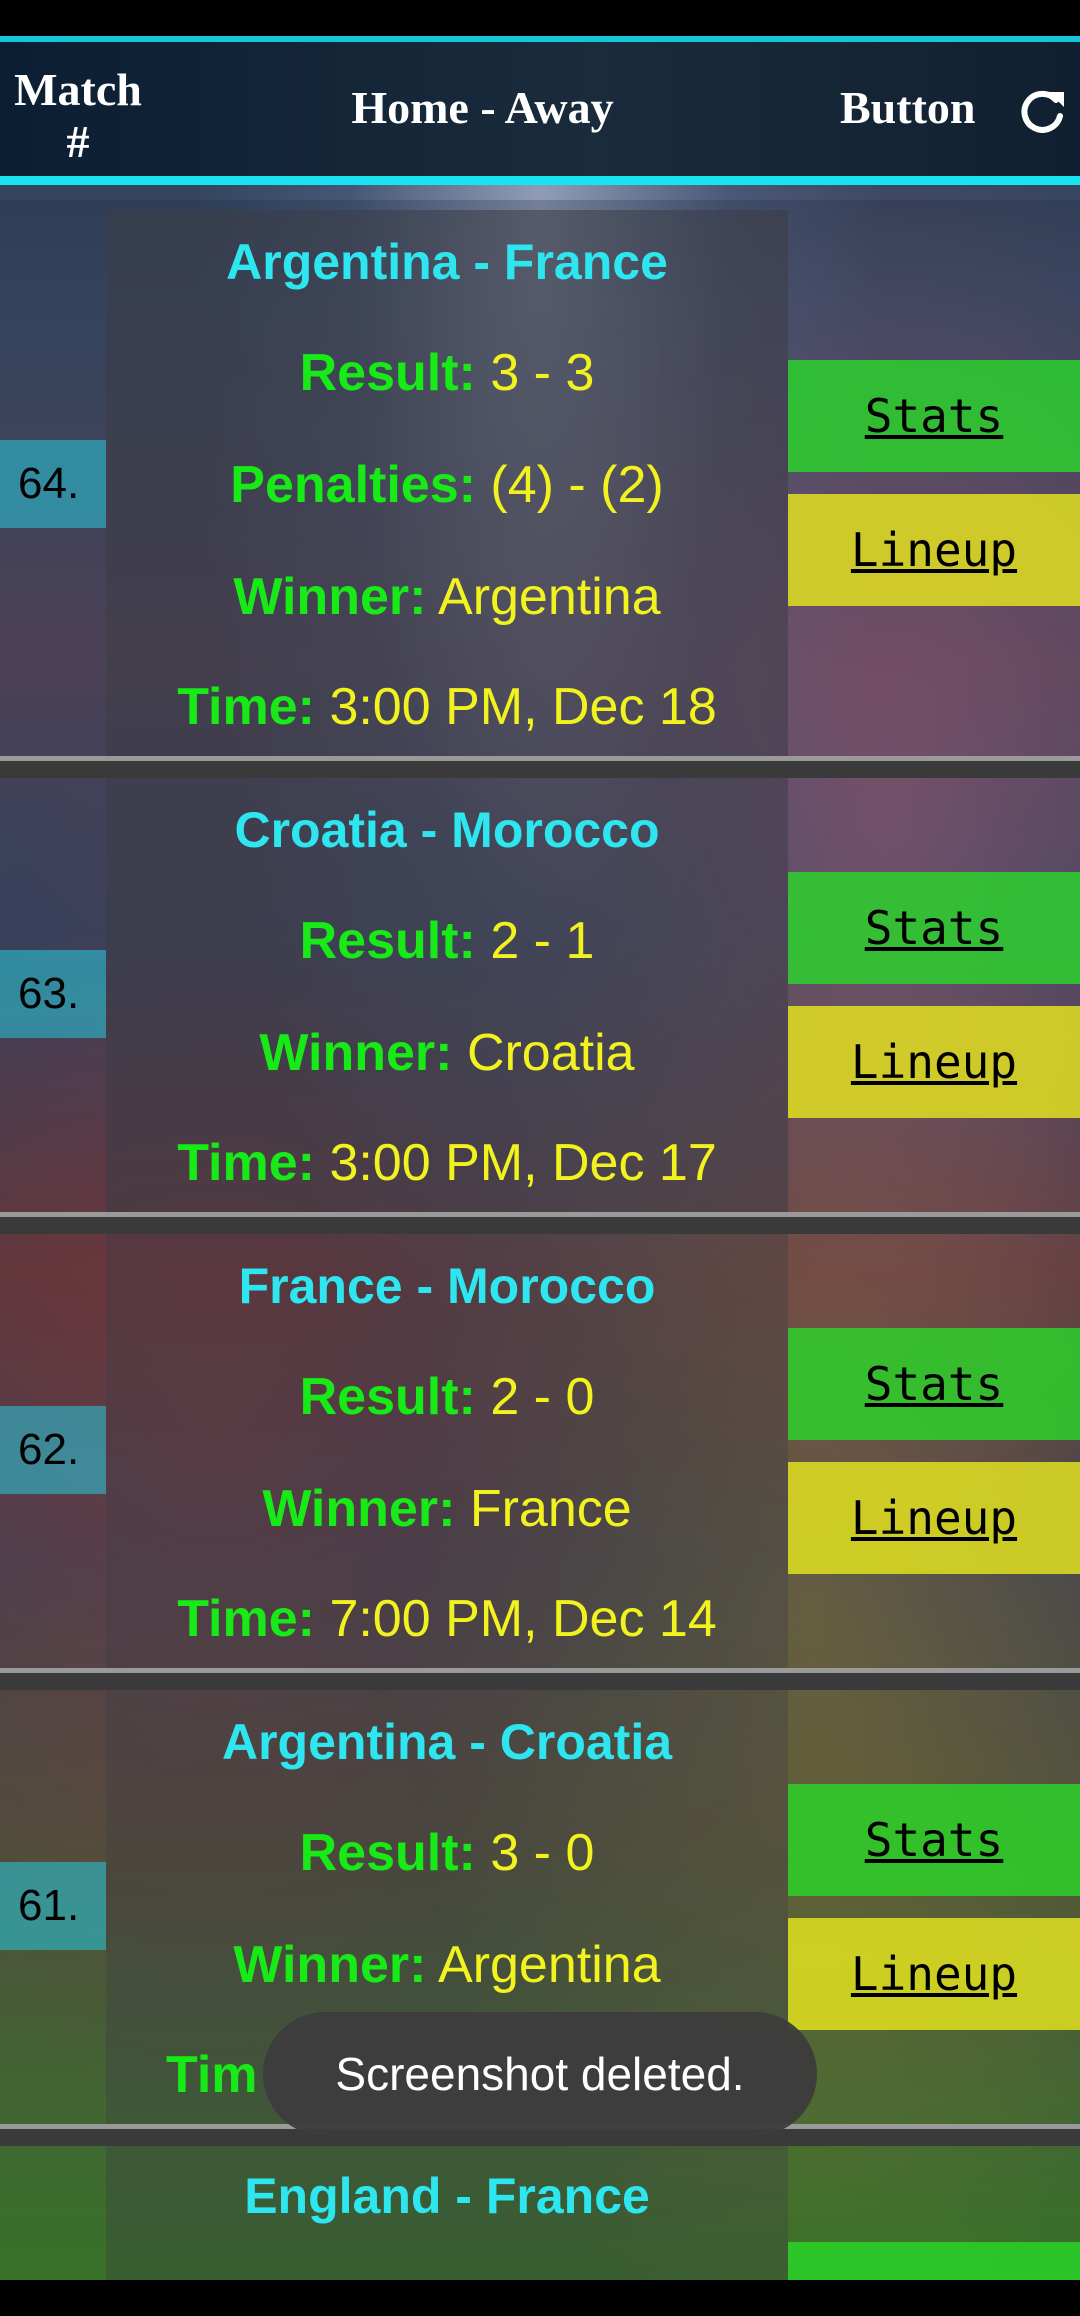 The width and height of the screenshot is (1080, 2316). Describe the element at coordinates (53, 1906) in the screenshot. I see `match-number: 61.` at that location.